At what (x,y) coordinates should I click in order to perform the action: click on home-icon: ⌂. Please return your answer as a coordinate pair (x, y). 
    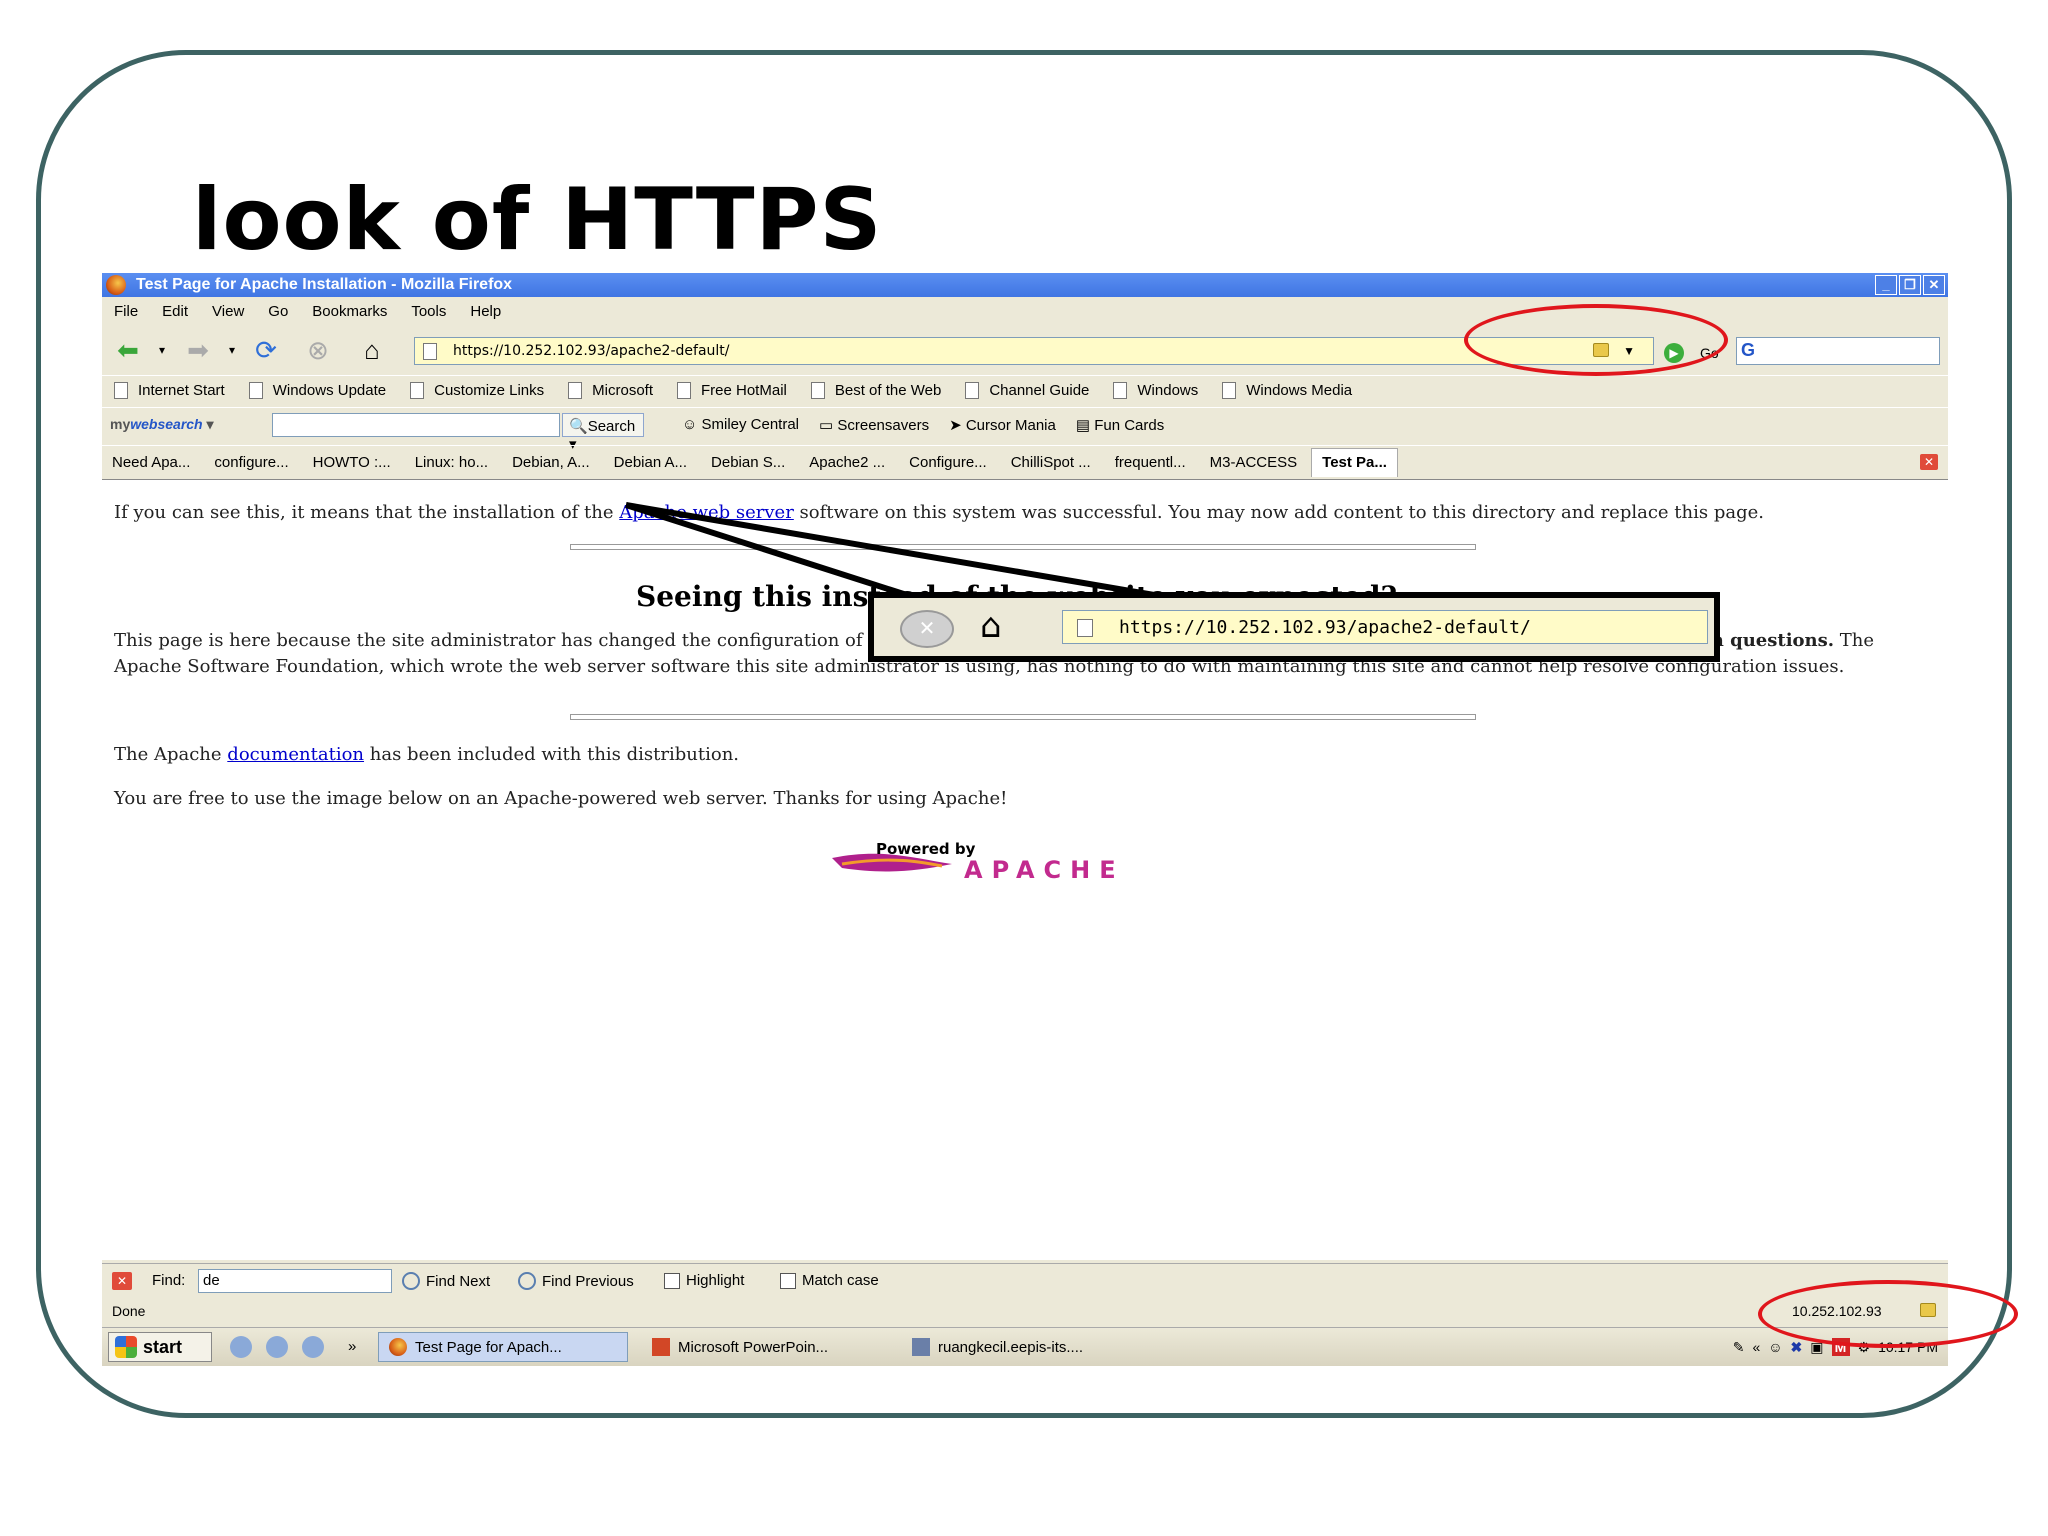
    Looking at the image, I should click on (991, 626).